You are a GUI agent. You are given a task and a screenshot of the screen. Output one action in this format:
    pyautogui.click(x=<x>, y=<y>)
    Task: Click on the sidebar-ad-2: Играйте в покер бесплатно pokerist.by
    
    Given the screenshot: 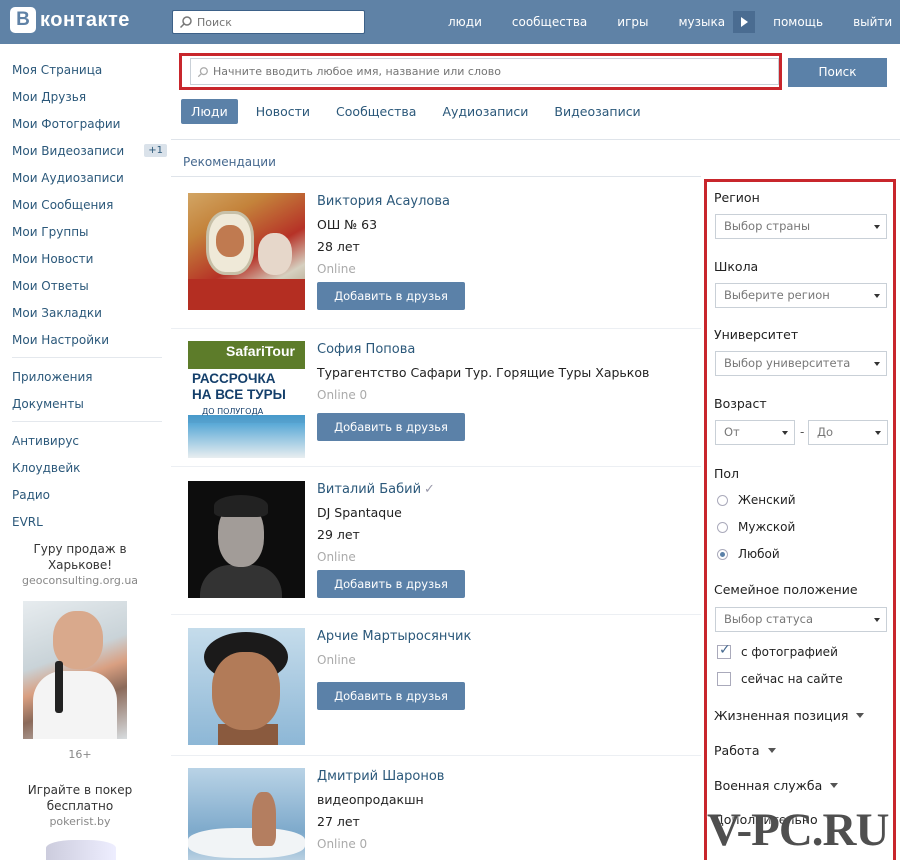 What is the action you would take?
    pyautogui.click(x=80, y=806)
    